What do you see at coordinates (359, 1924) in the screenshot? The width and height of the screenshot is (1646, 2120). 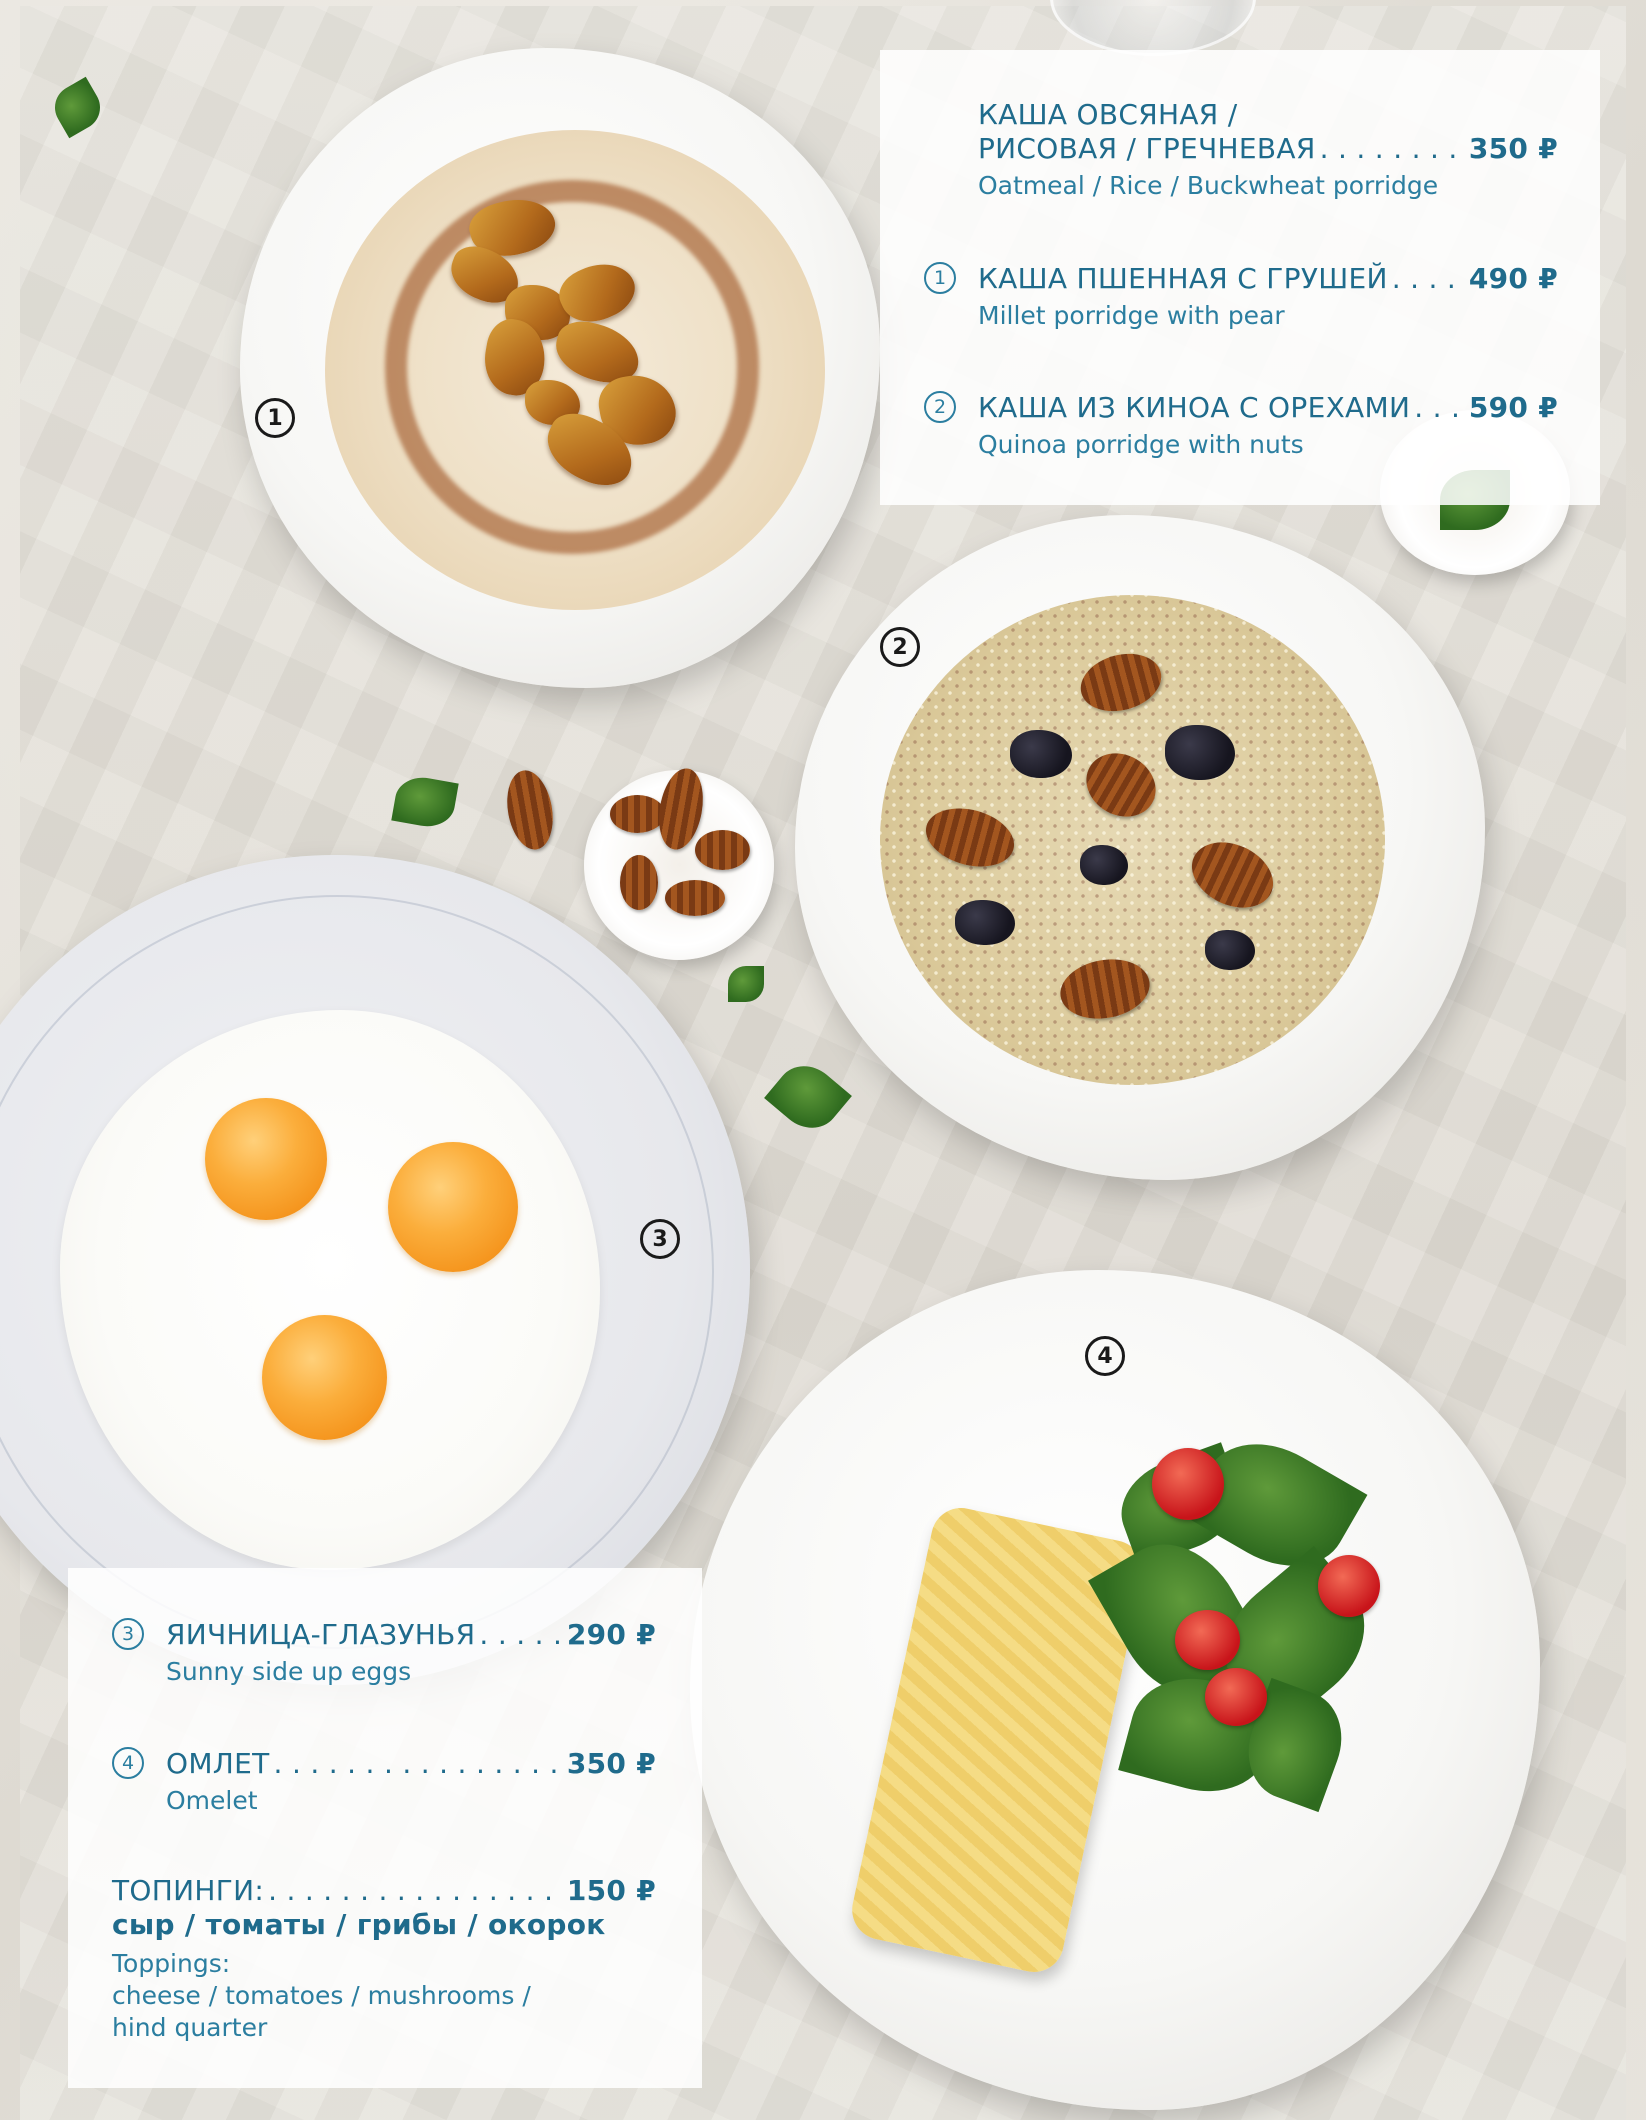 I see `toppings-list-ru: сыр / томаты / грибы / окорок` at bounding box center [359, 1924].